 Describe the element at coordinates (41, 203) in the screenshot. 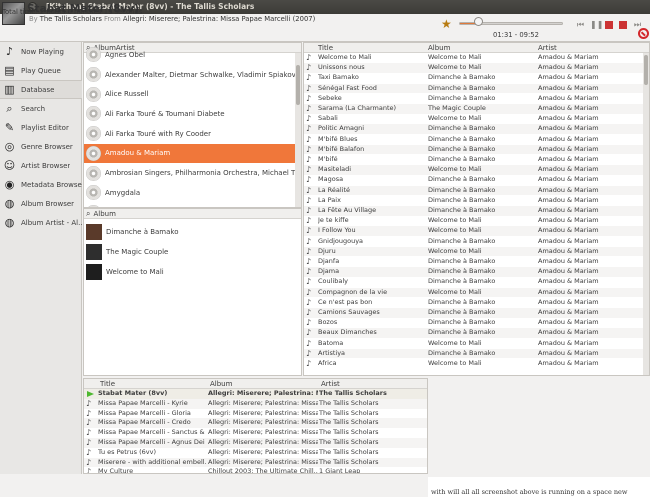

I see `sidebar-item-album-browser: ◍ Album Browser` at that location.